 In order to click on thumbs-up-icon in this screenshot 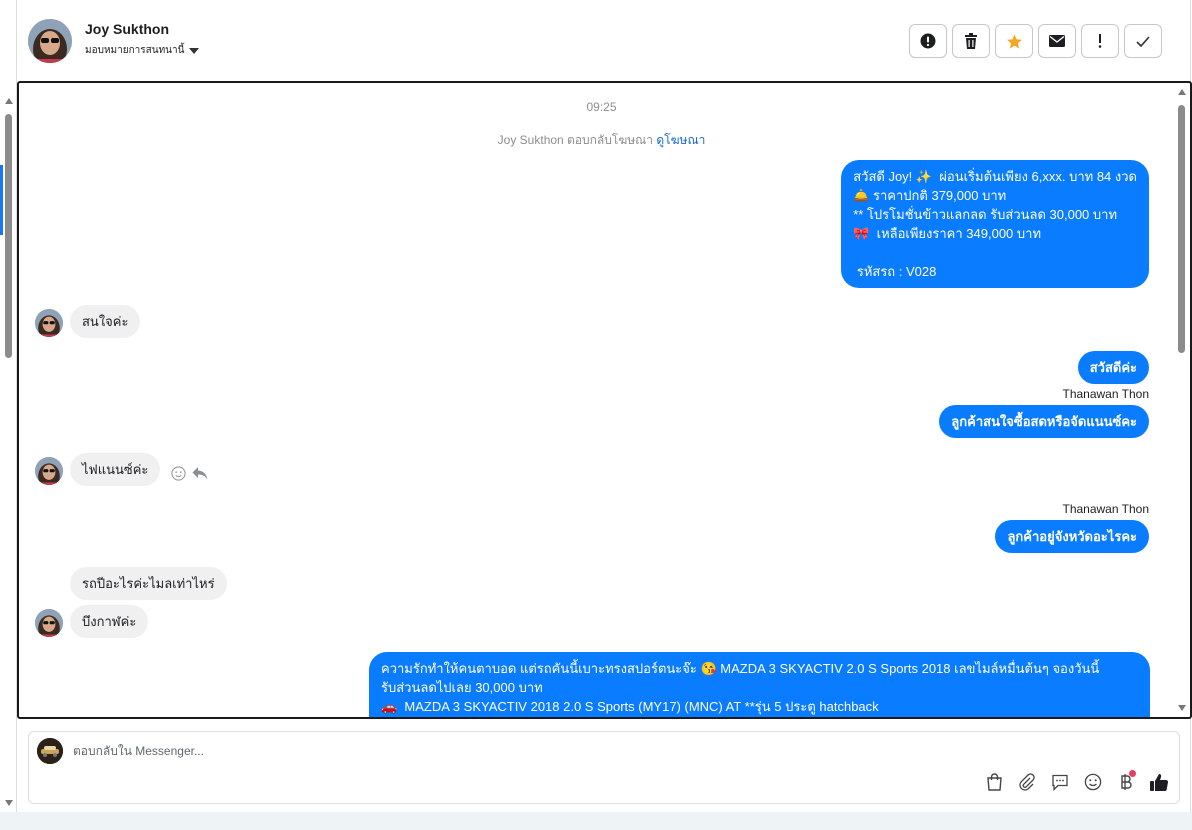, I will do `click(1159, 782)`.